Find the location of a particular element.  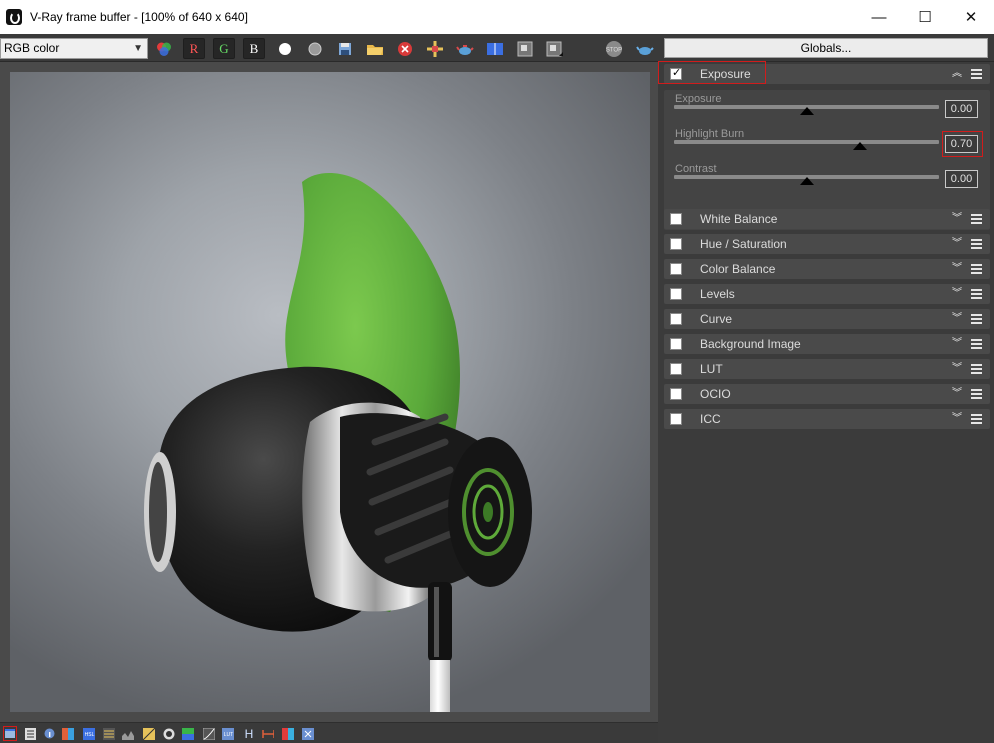

section-label: ICC is located at coordinates (710, 419).